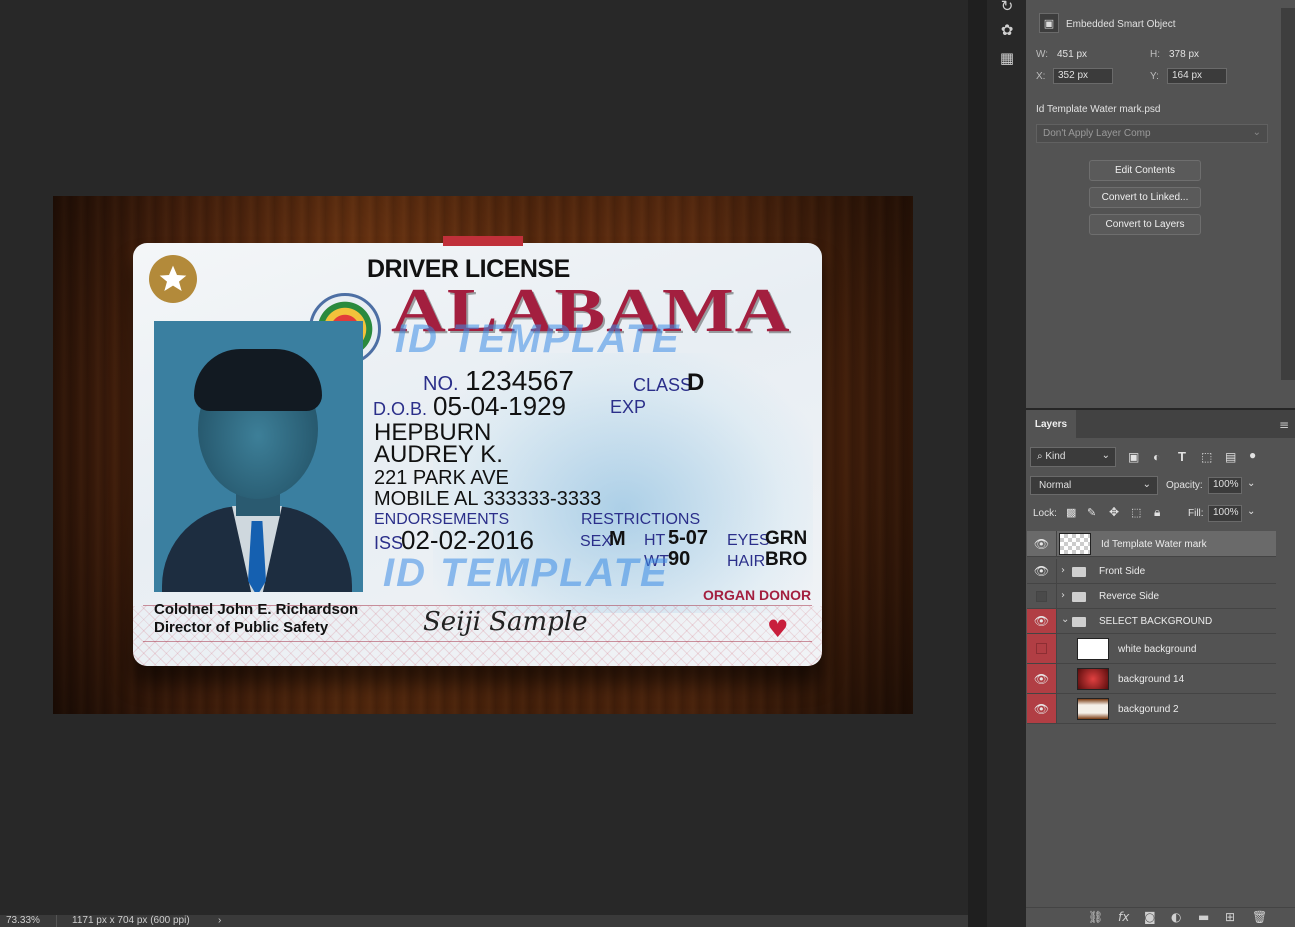  What do you see at coordinates (1230, 917) in the screenshot?
I see `new-layer-icon: ⊞` at bounding box center [1230, 917].